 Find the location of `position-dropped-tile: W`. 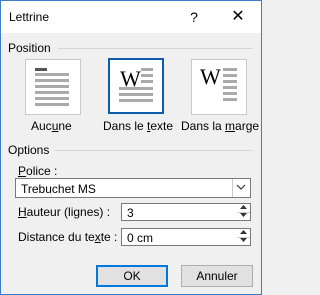

position-dropped-tile: W is located at coordinates (136, 86).